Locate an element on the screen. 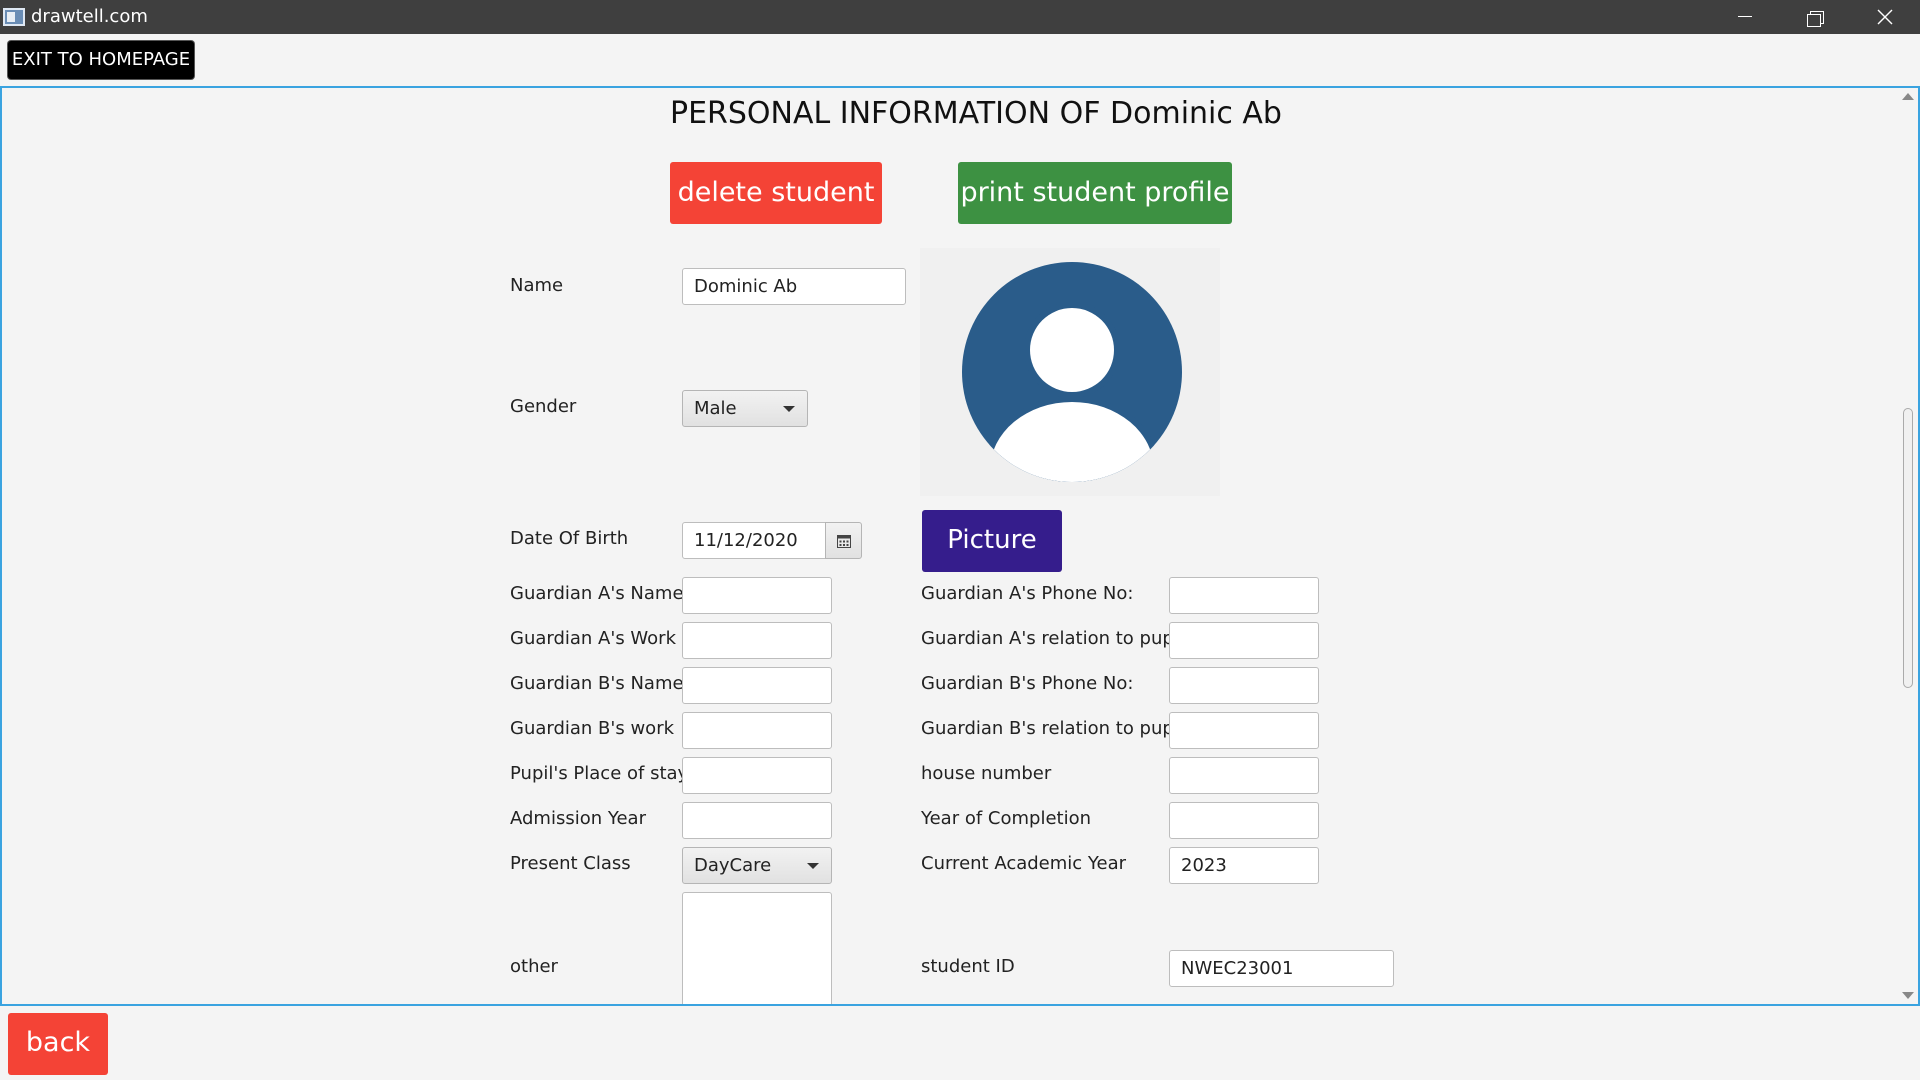 Image resolution: width=1920 pixels, height=1080 pixels. house-number-field is located at coordinates (1244, 775).